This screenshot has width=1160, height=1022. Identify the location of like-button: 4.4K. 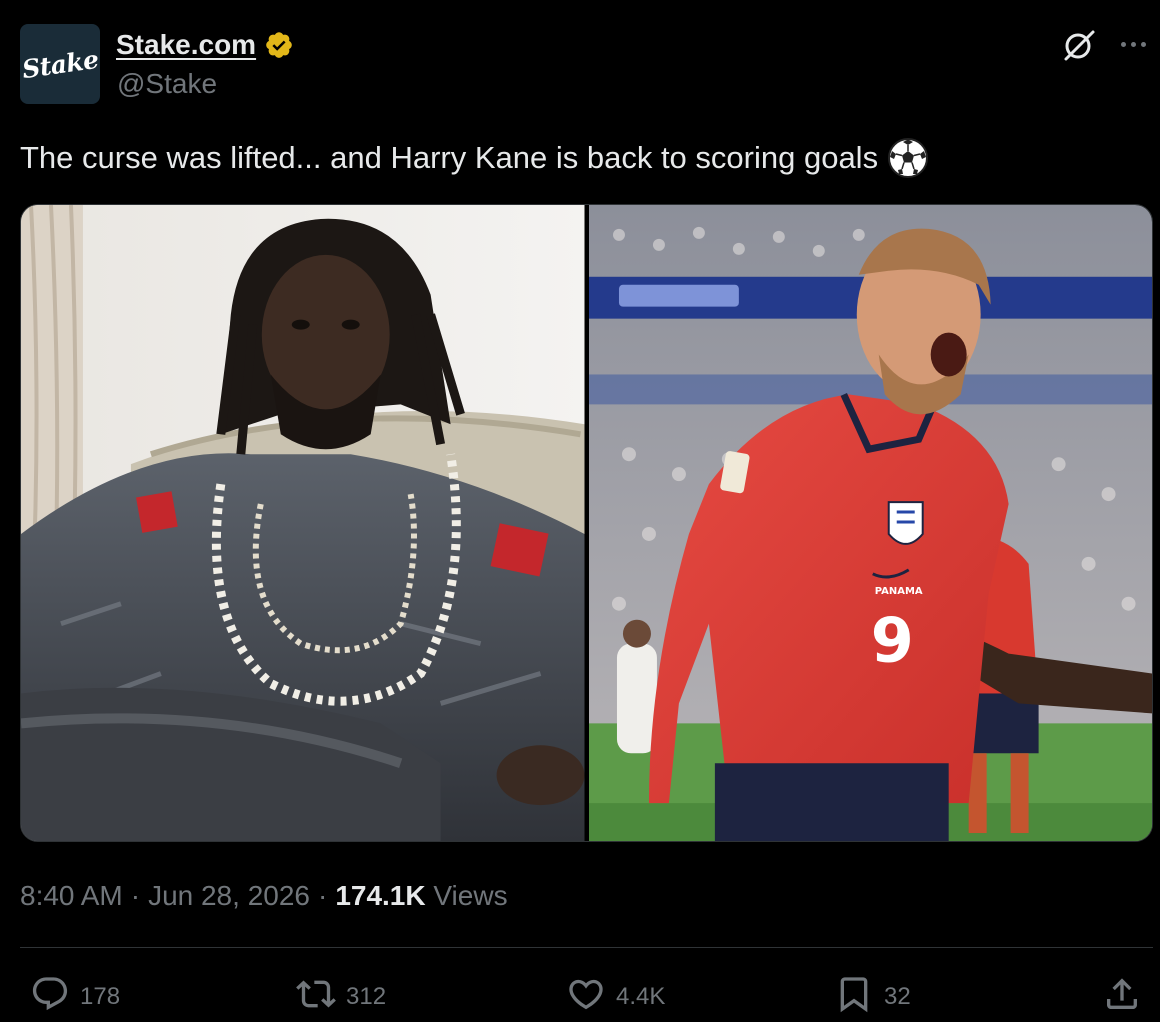
(615, 997).